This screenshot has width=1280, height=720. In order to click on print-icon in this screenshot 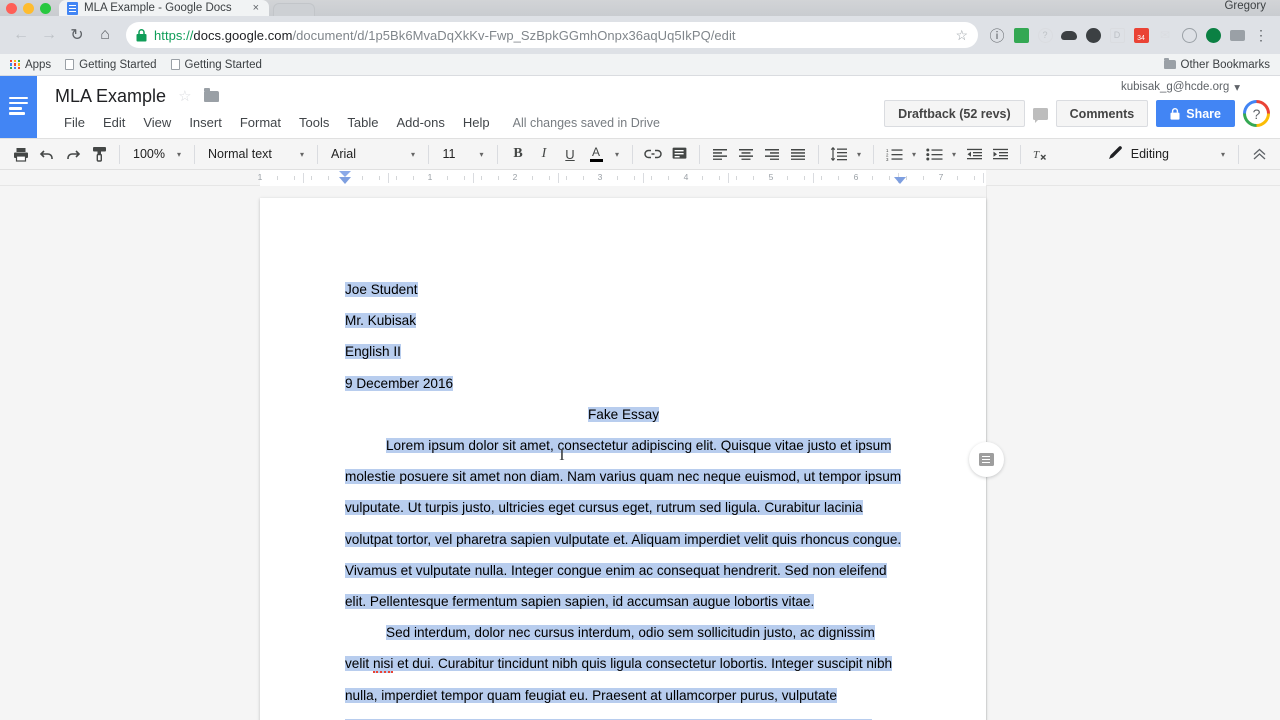, I will do `click(21, 154)`.